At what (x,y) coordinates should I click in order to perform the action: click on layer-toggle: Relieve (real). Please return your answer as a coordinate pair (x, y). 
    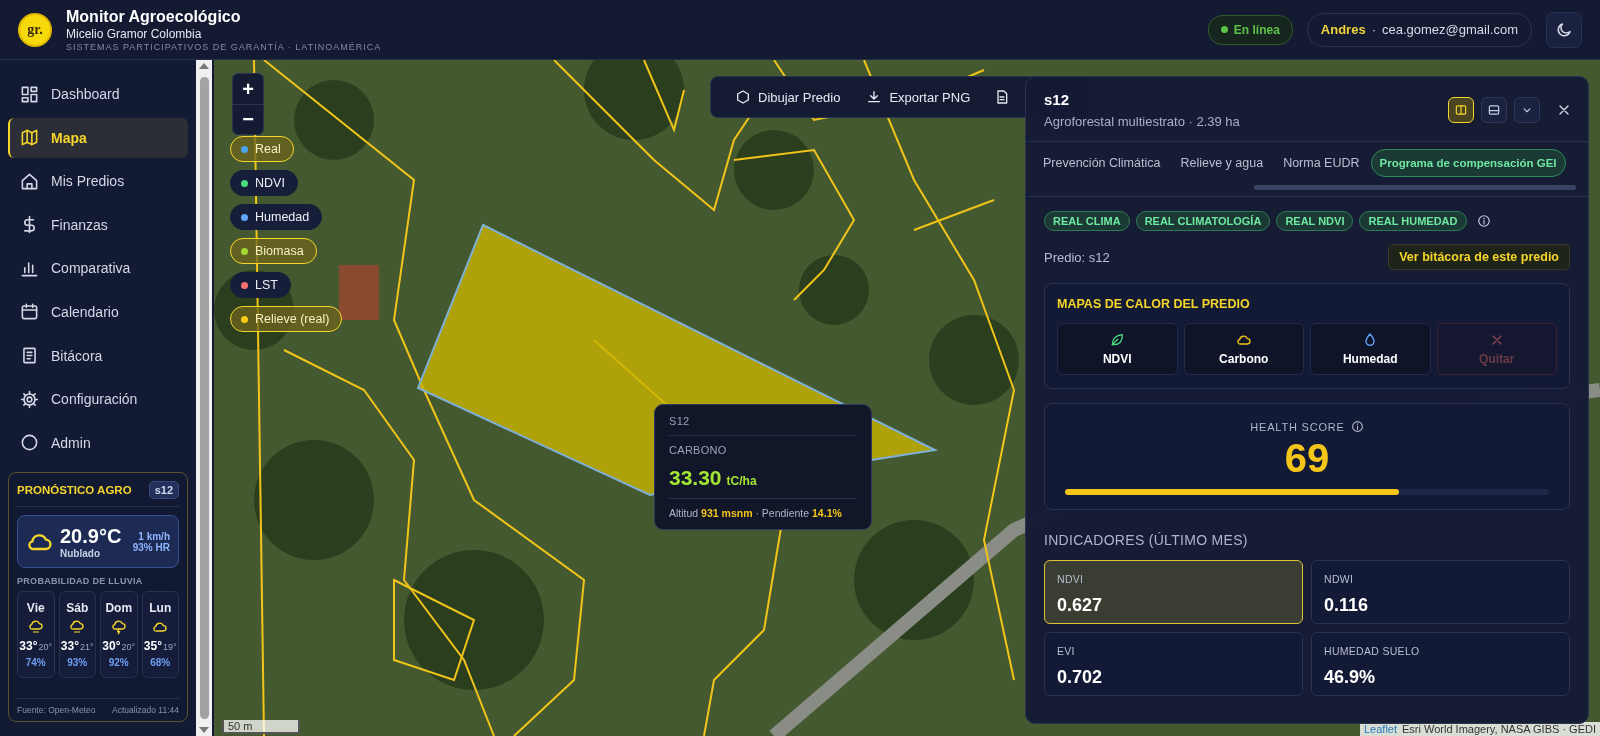
    Looking at the image, I should click on (286, 319).